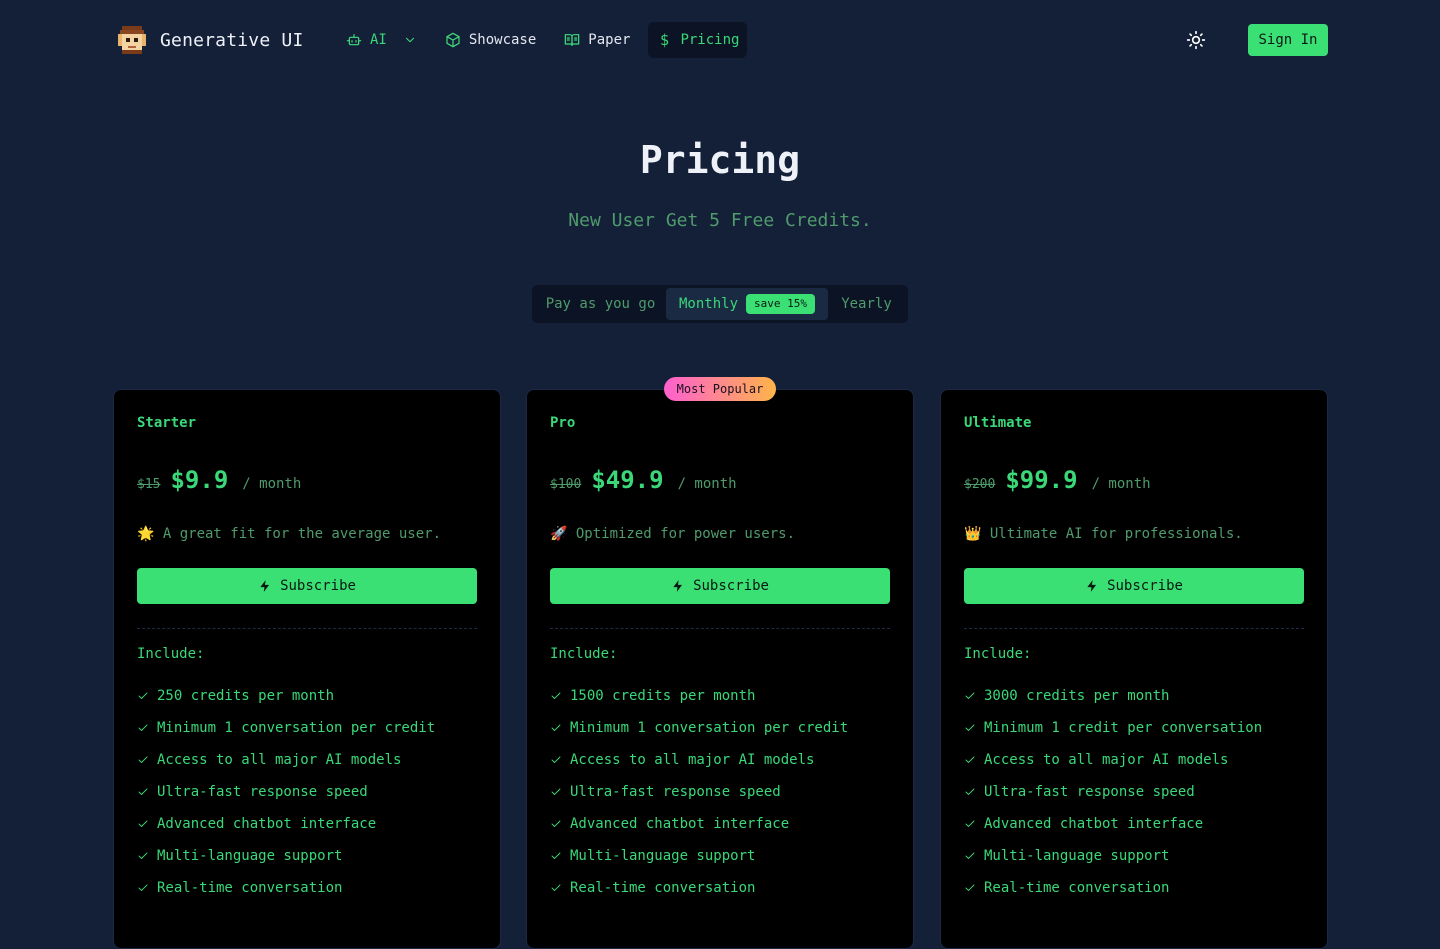 This screenshot has width=1440, height=949. What do you see at coordinates (998, 423) in the screenshot?
I see `plan-name: Ultimate` at bounding box center [998, 423].